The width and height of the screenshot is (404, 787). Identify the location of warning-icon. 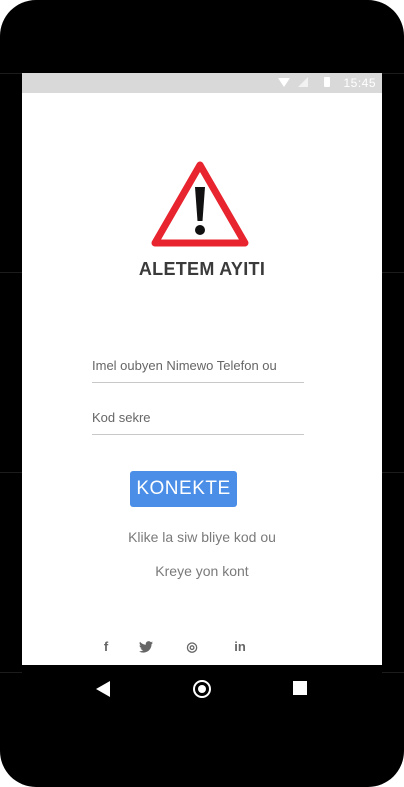
(200, 204).